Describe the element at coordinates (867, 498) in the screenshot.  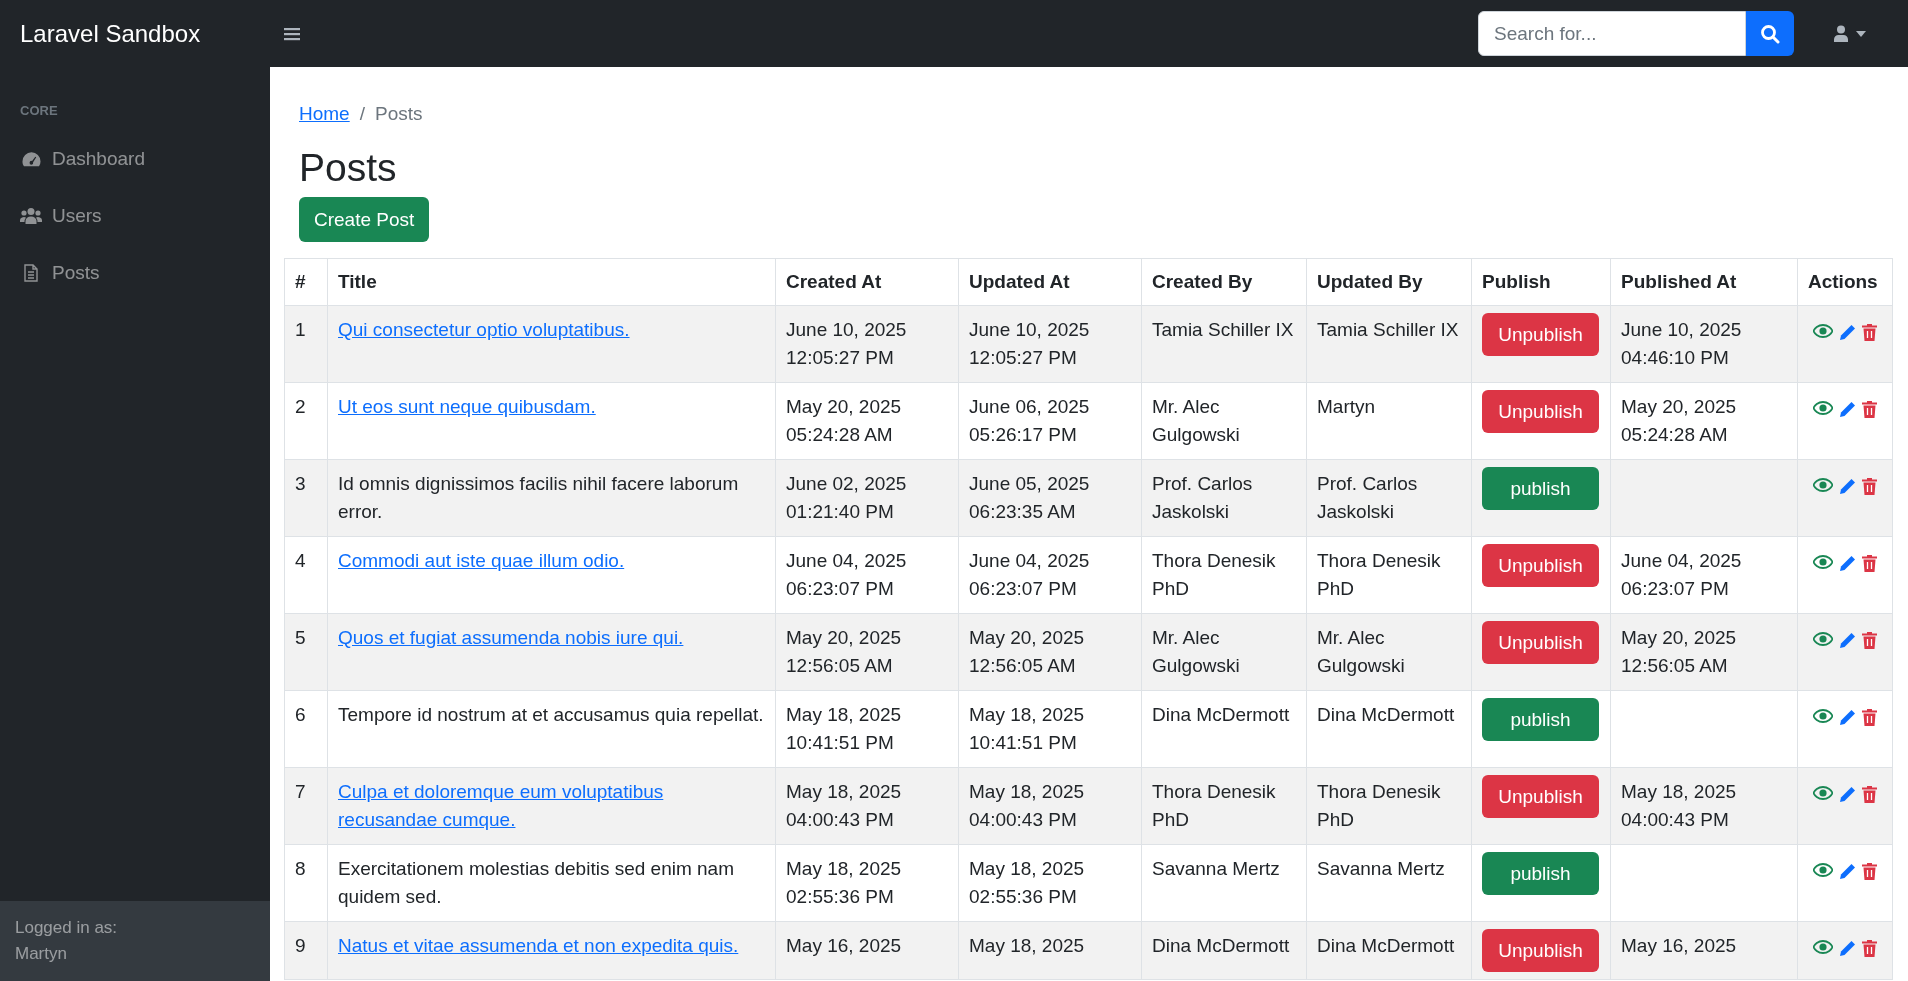
I see `table-cell: June 02, 2025 01:21:40 PM` at that location.